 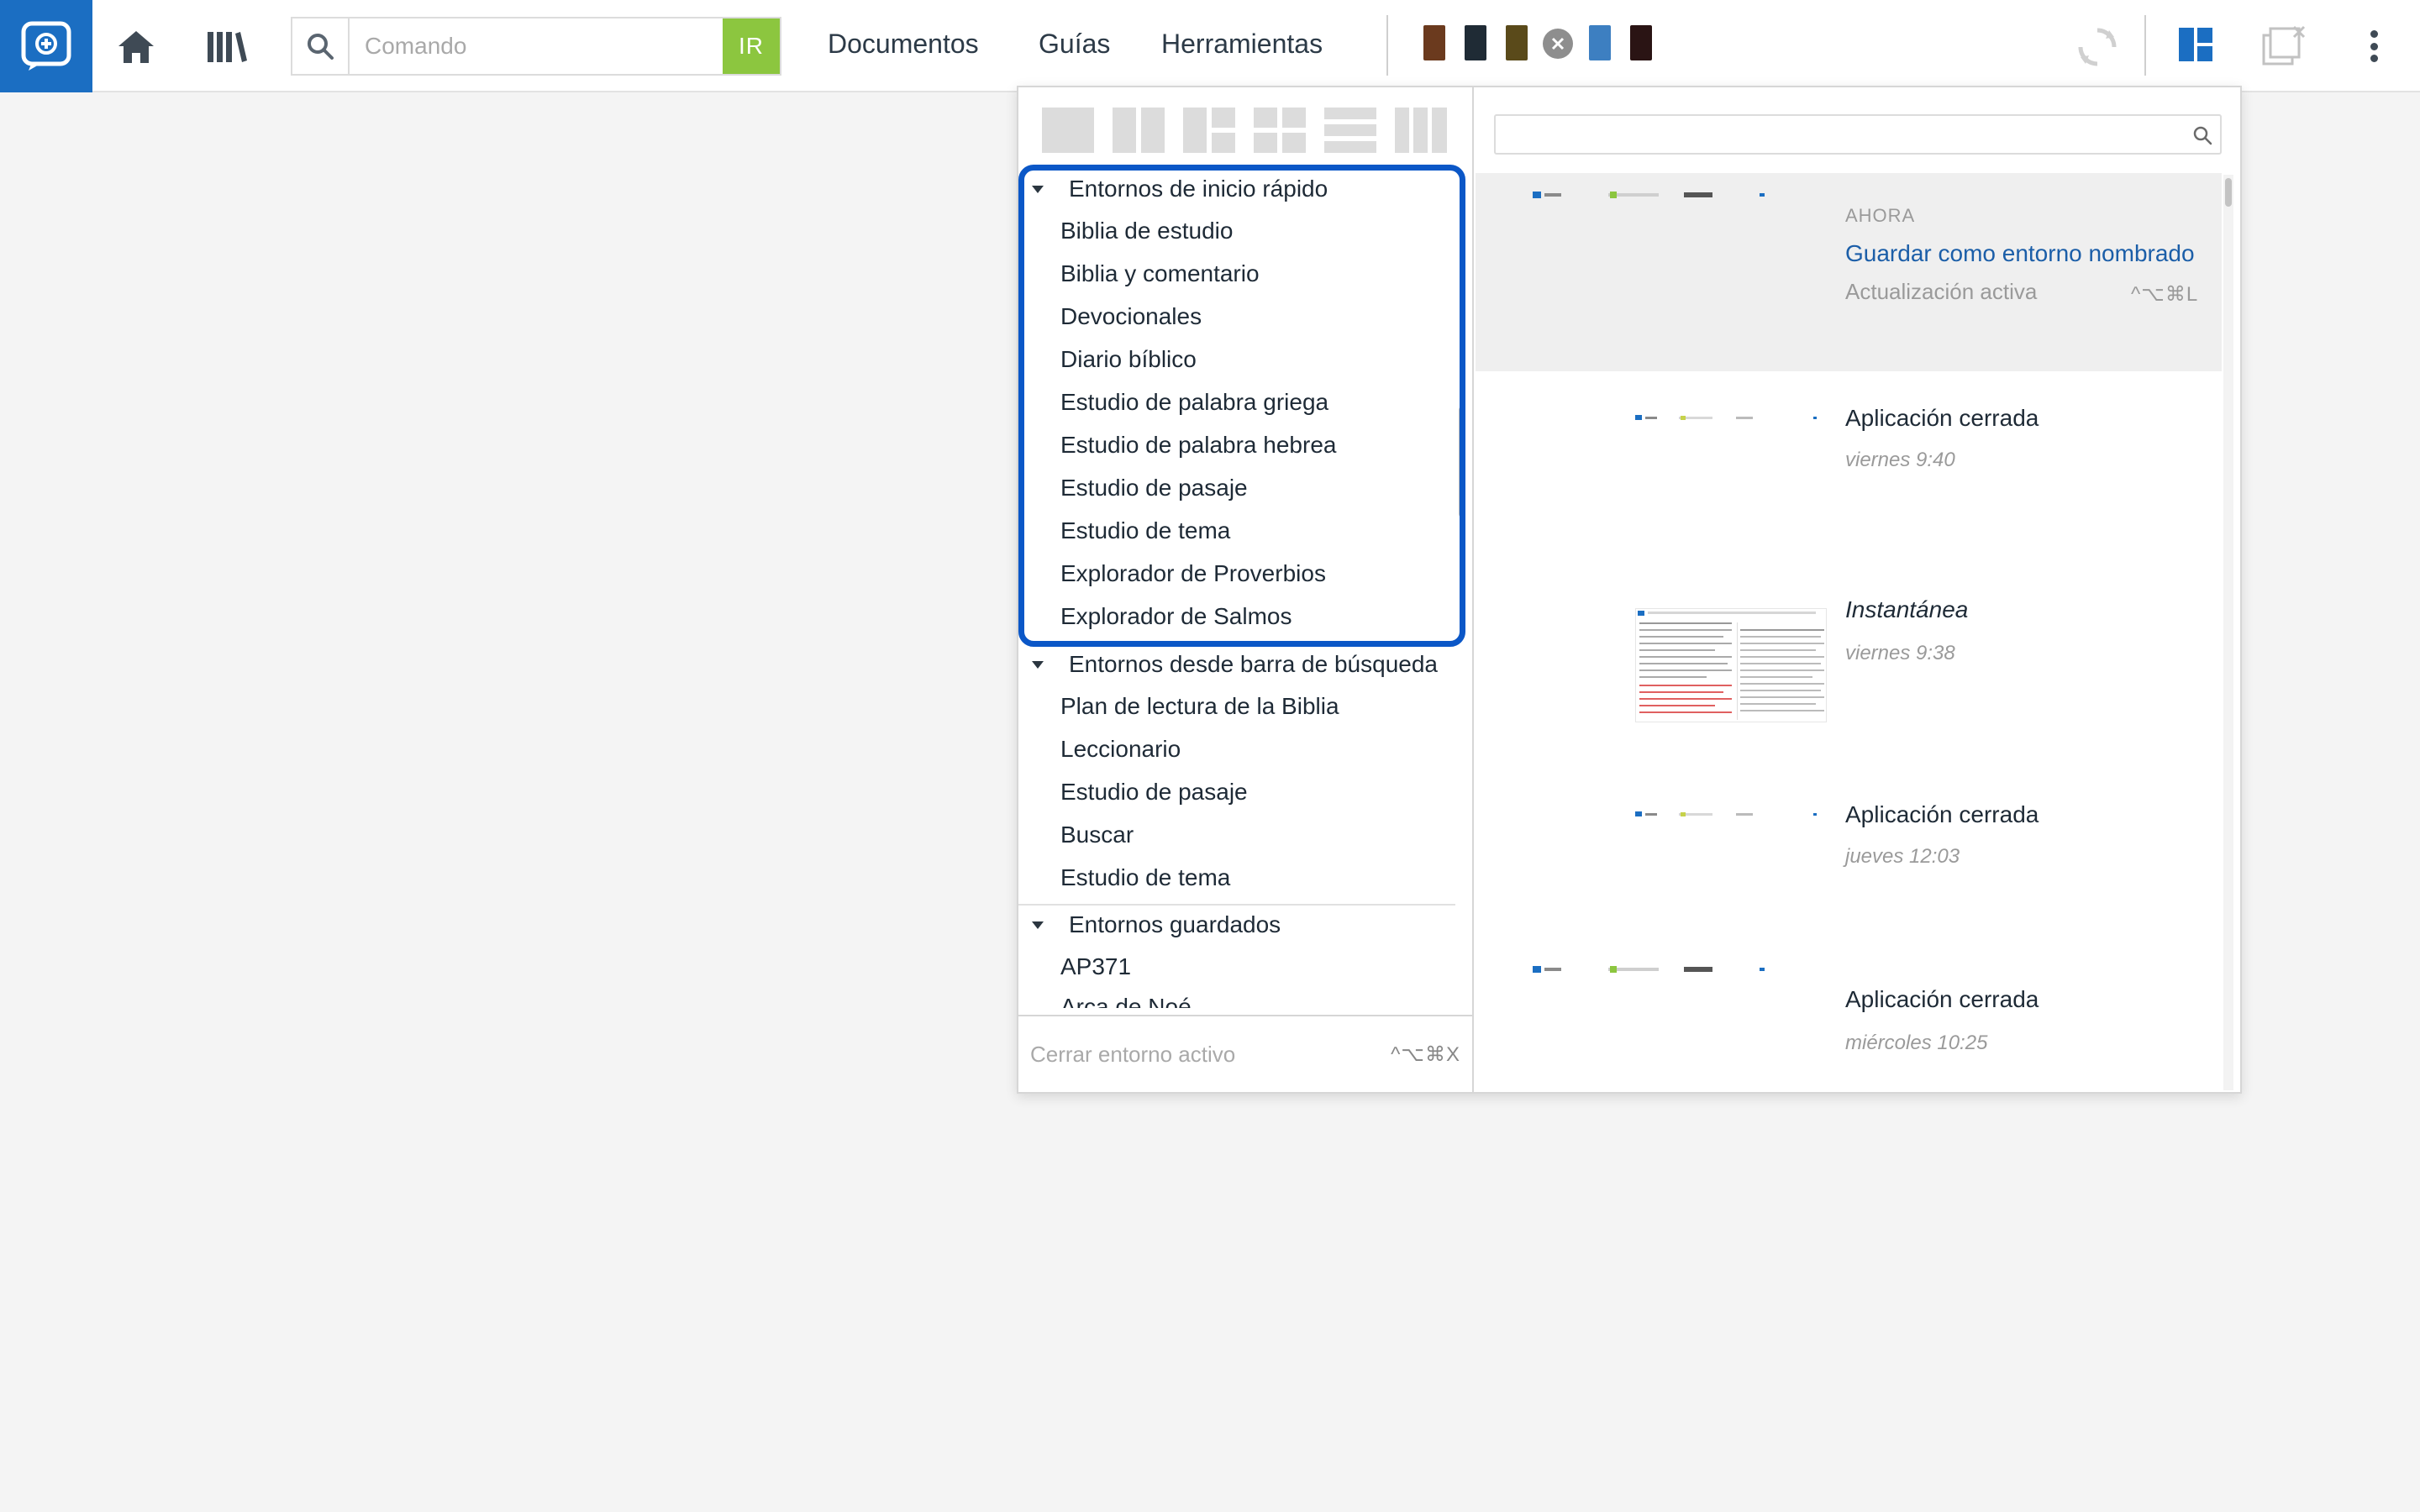 I want to click on close-layout-row: Cerrar entorno activo ^⌥⌘X, so click(x=1245, y=1053).